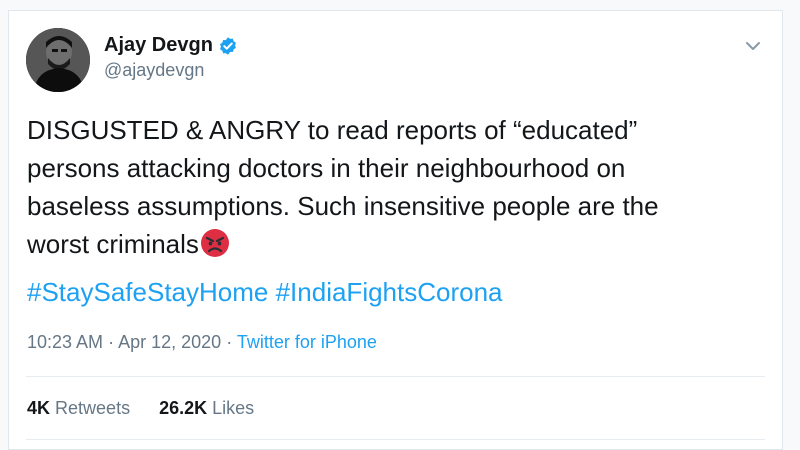 Image resolution: width=800 pixels, height=450 pixels. Describe the element at coordinates (39, 408) in the screenshot. I see `retweets-count: 4K` at that location.